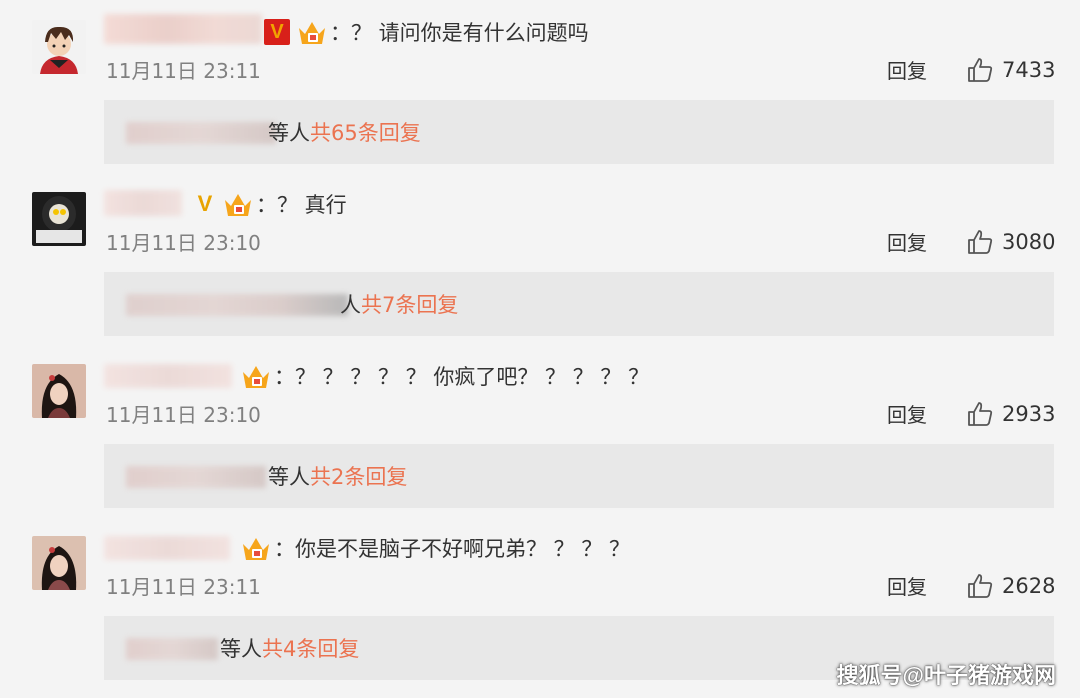  Describe the element at coordinates (358, 477) in the screenshot. I see `view-replies-link: 共2条回复` at that location.